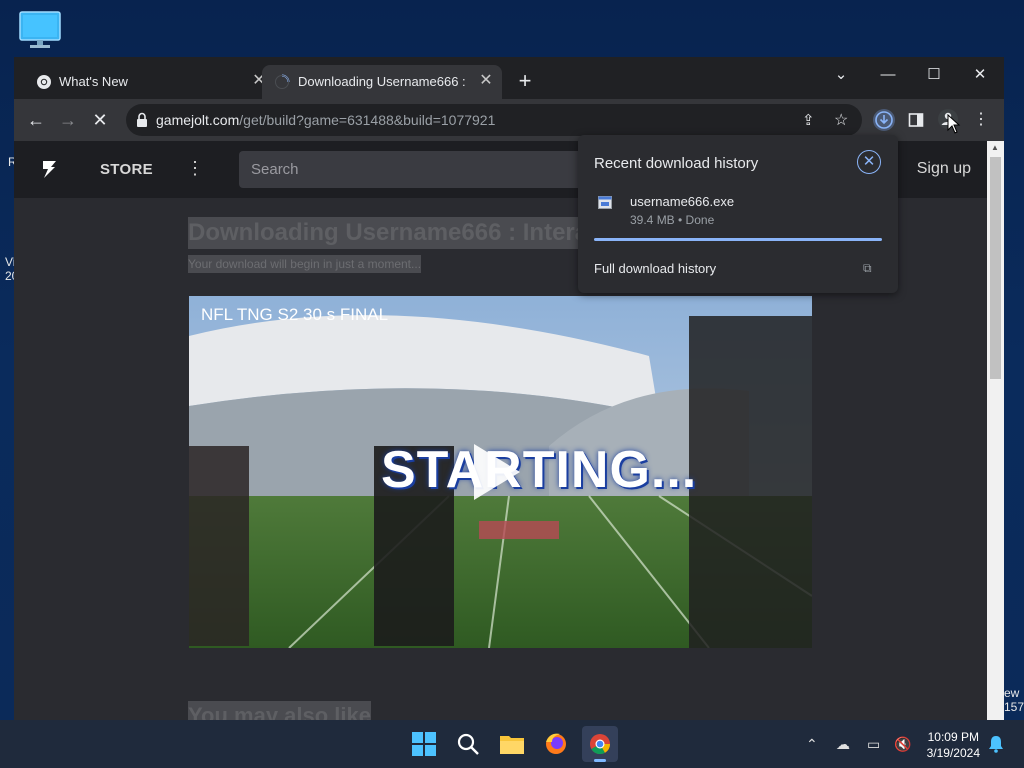 Image resolution: width=1024 pixels, height=768 pixels. I want to click on lock-icon, so click(142, 122).